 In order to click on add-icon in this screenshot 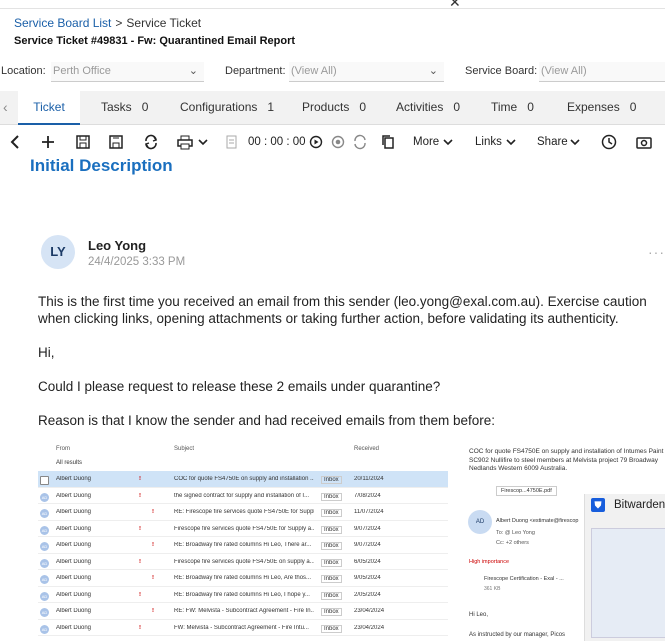, I will do `click(48, 142)`.